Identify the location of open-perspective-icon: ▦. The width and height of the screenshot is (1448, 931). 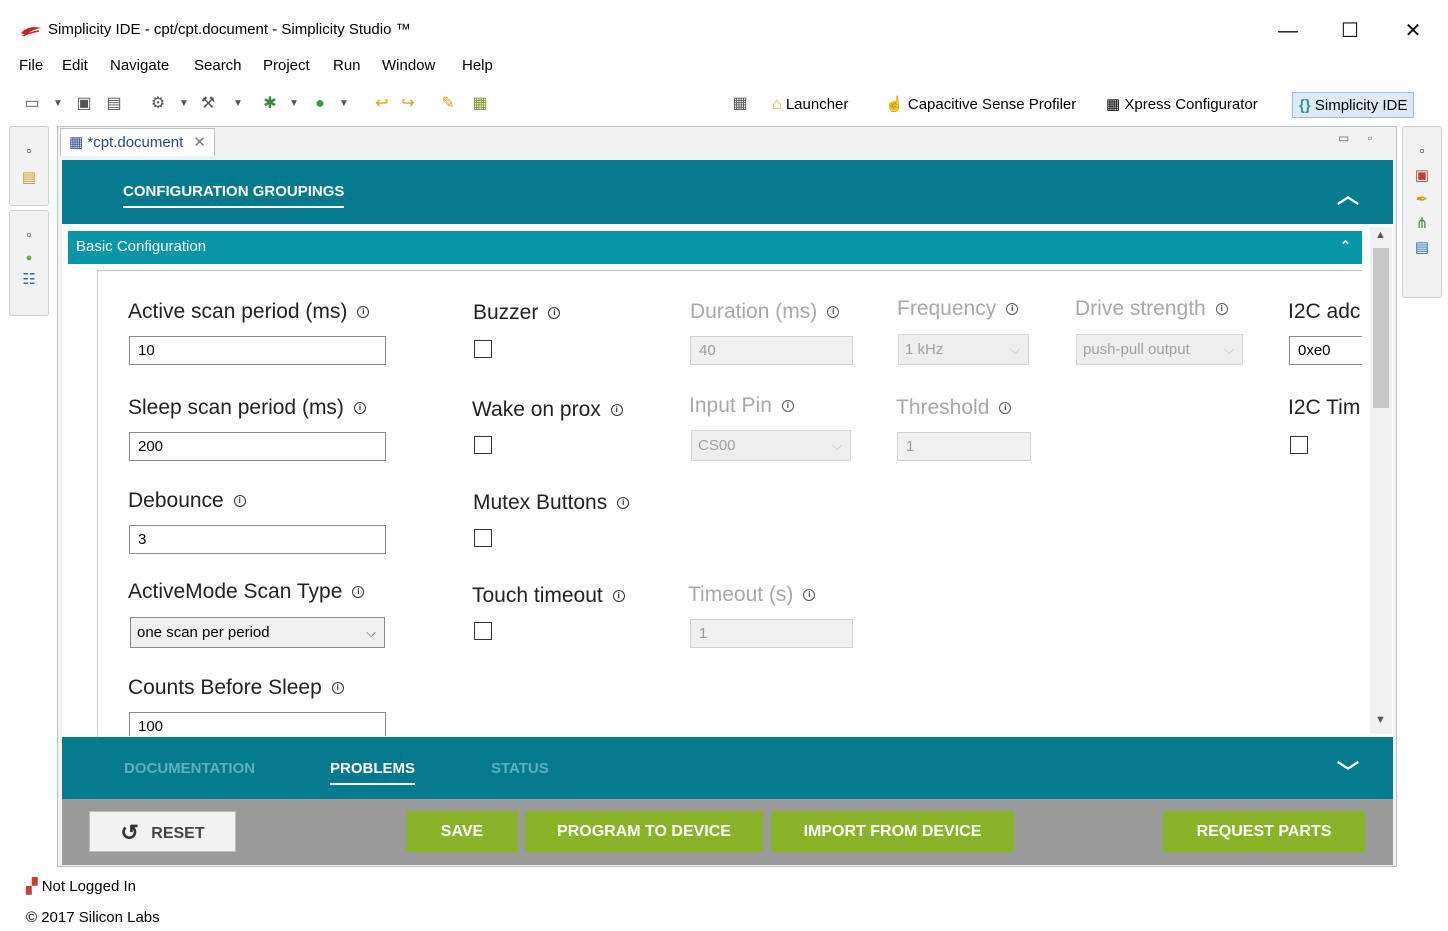
(740, 104).